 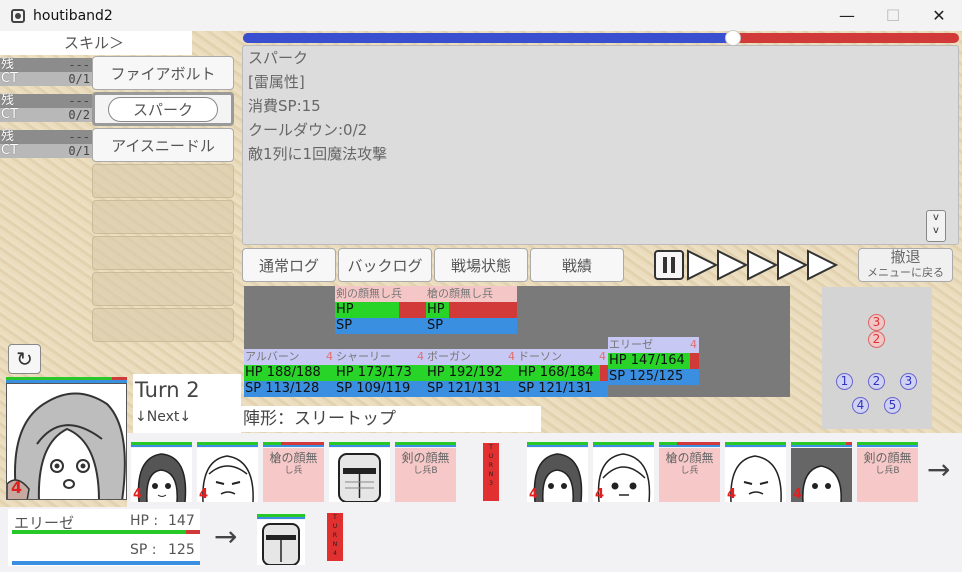 What do you see at coordinates (481, 265) in the screenshot?
I see `tab-battlefield: 戦場状態` at bounding box center [481, 265].